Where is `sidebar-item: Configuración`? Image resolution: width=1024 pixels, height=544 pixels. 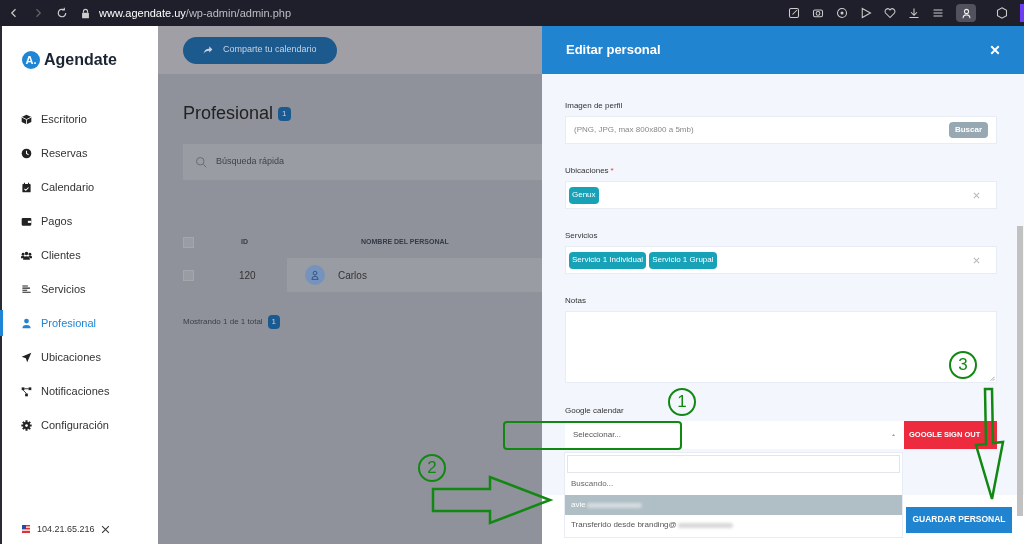 sidebar-item: Configuración is located at coordinates (80, 425).